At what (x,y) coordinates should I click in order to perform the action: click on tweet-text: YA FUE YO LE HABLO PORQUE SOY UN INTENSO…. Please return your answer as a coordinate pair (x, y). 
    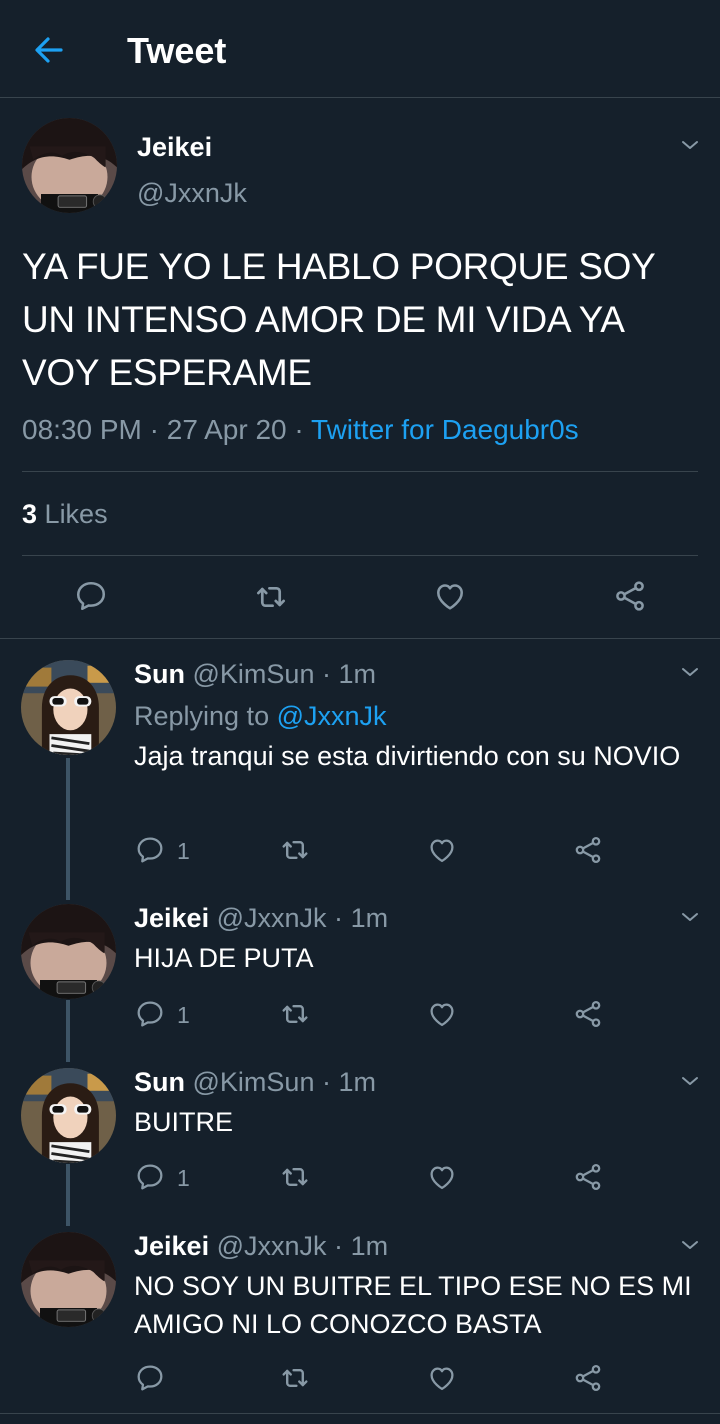
    Looking at the image, I should click on (338, 319).